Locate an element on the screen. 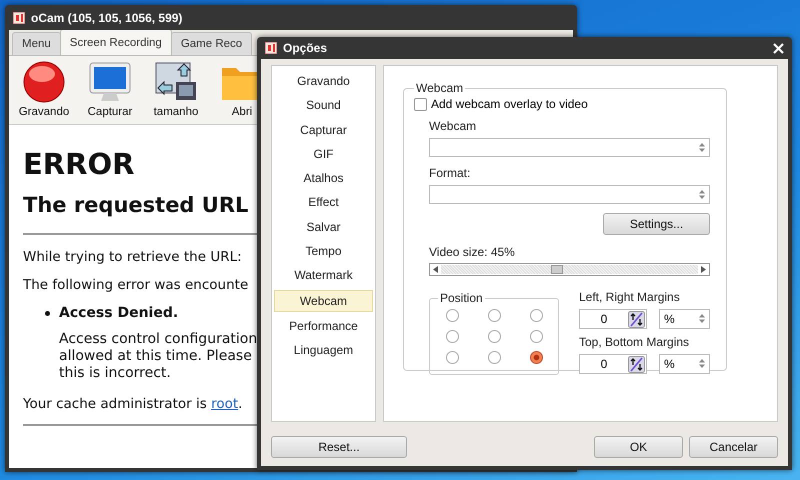 This screenshot has width=800, height=480. category-item: Salvar is located at coordinates (323, 226).